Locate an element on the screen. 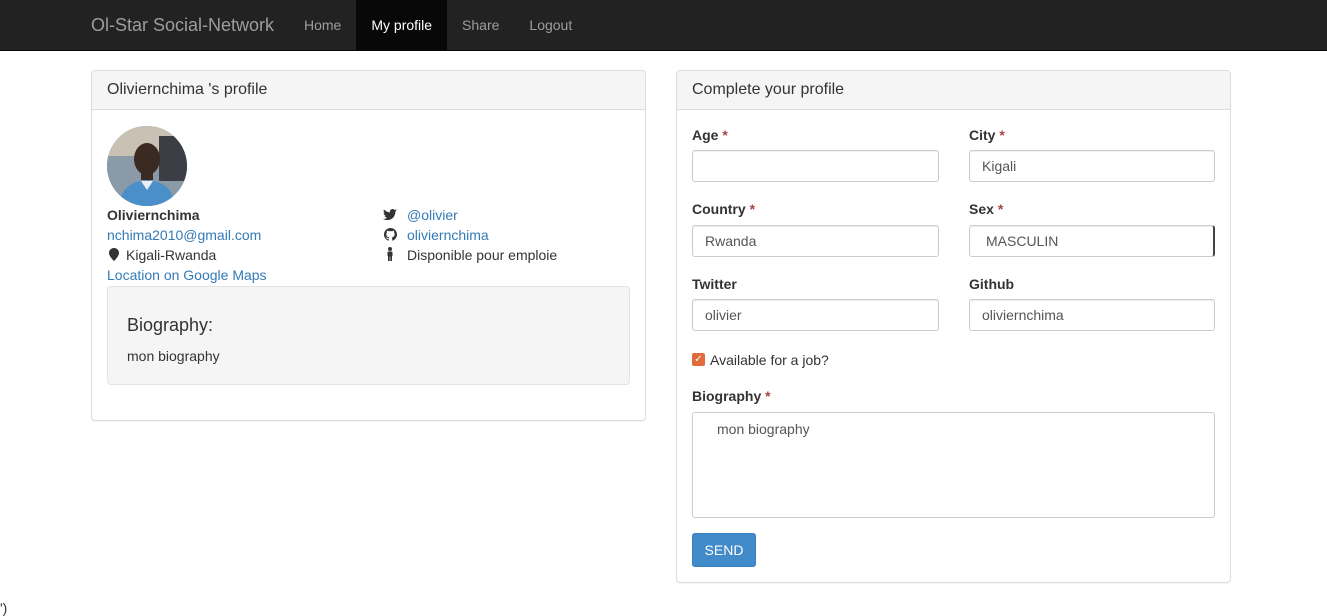 This screenshot has height=616, width=1327. sex-select: MASCULIN is located at coordinates (1092, 241).